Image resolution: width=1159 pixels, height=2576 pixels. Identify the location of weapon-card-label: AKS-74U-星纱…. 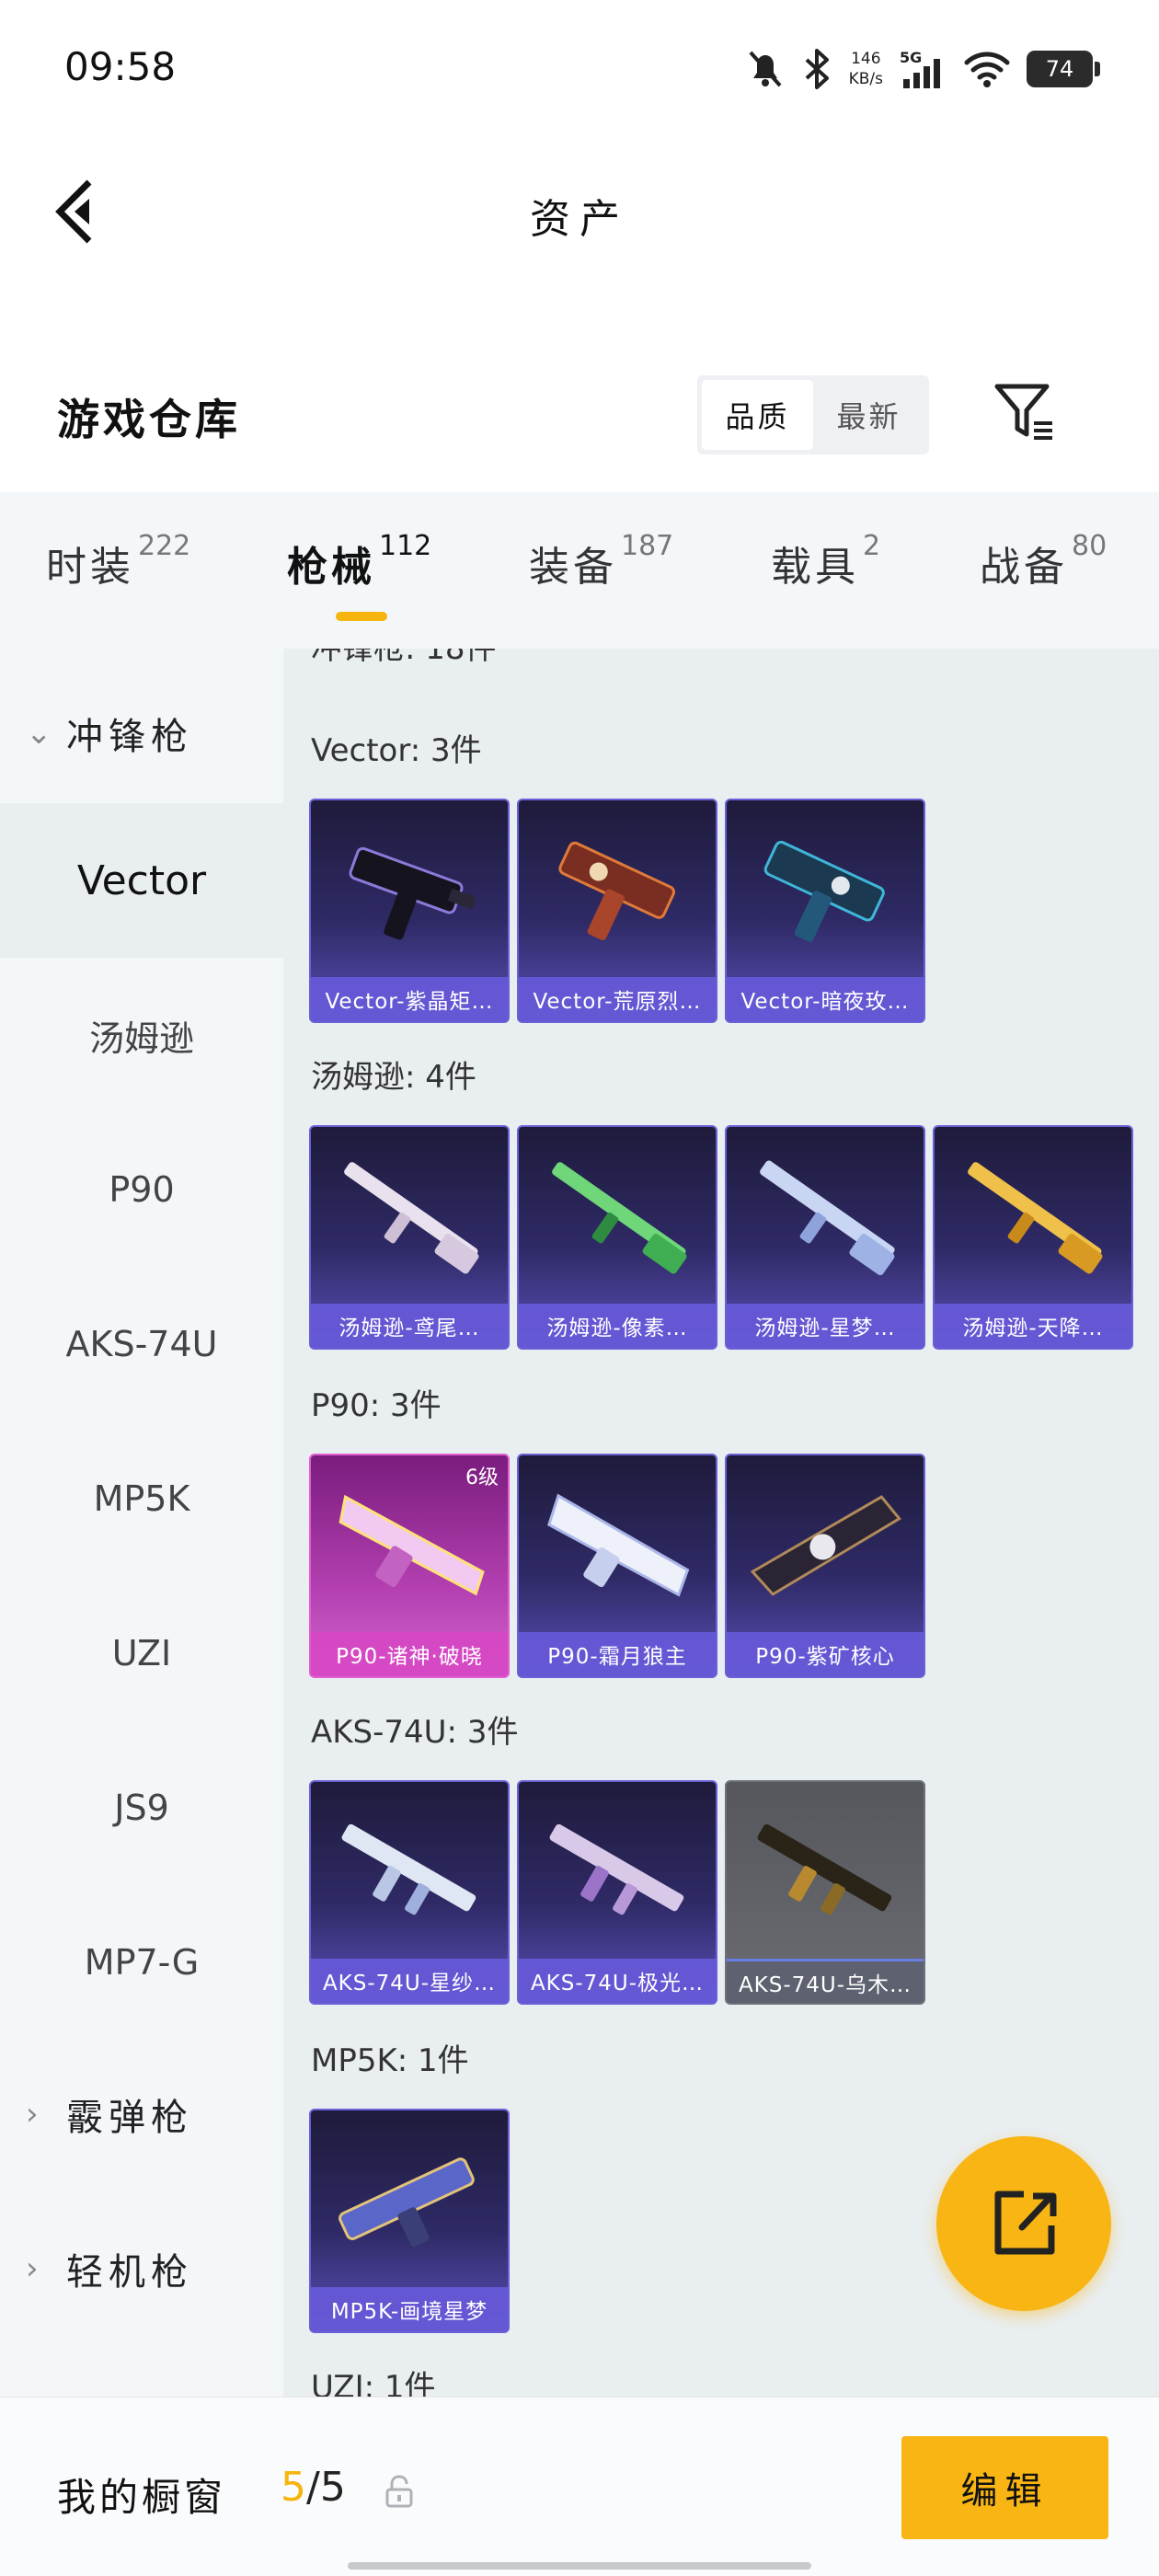
(409, 1981).